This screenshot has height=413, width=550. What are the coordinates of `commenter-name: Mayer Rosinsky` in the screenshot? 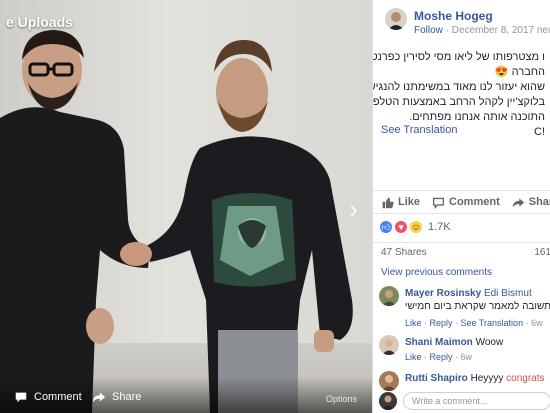 It's located at (443, 293).